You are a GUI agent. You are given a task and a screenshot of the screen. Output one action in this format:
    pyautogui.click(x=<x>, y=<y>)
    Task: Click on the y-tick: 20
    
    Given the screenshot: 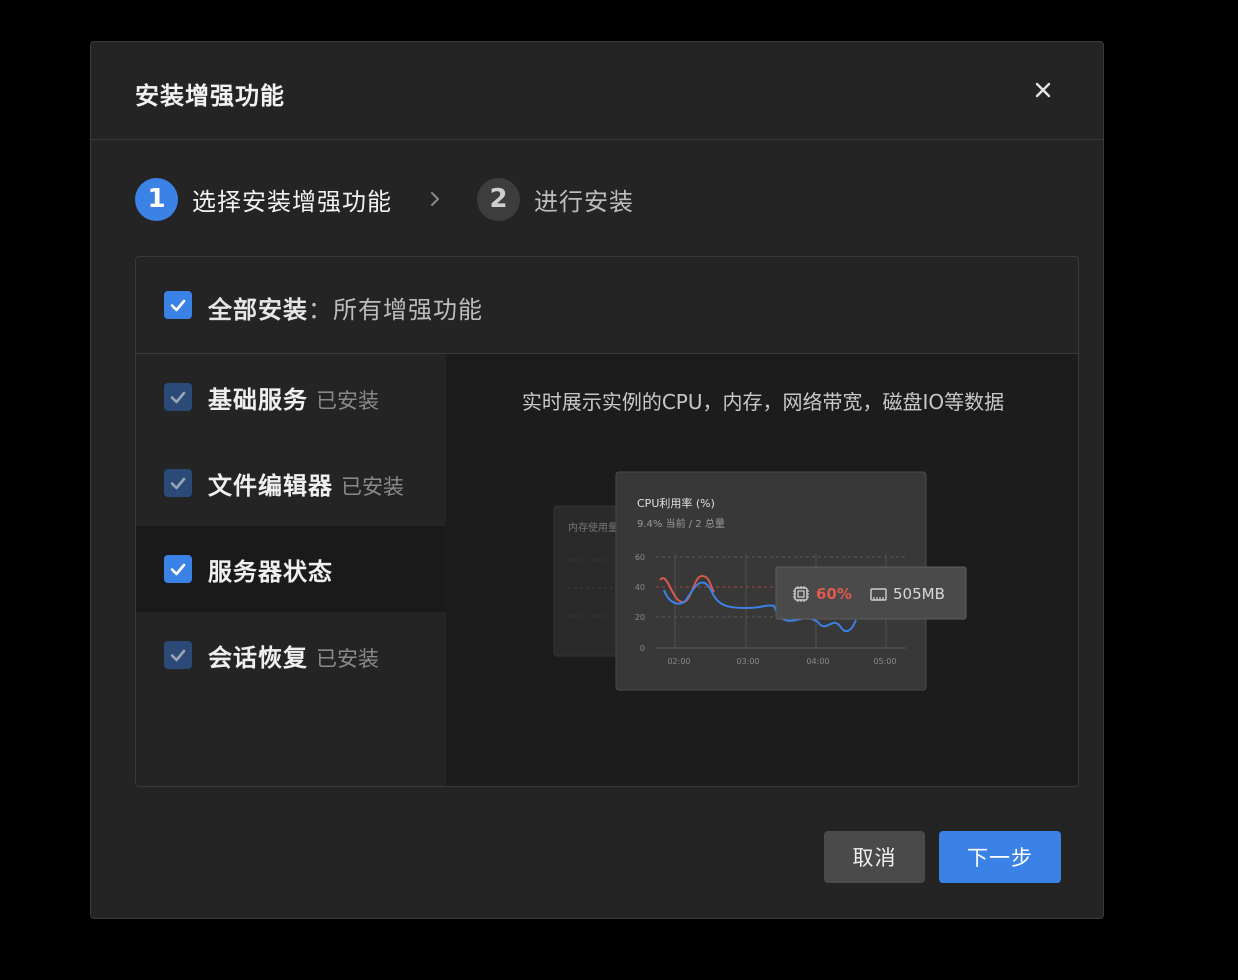 What is the action you would take?
    pyautogui.click(x=640, y=617)
    